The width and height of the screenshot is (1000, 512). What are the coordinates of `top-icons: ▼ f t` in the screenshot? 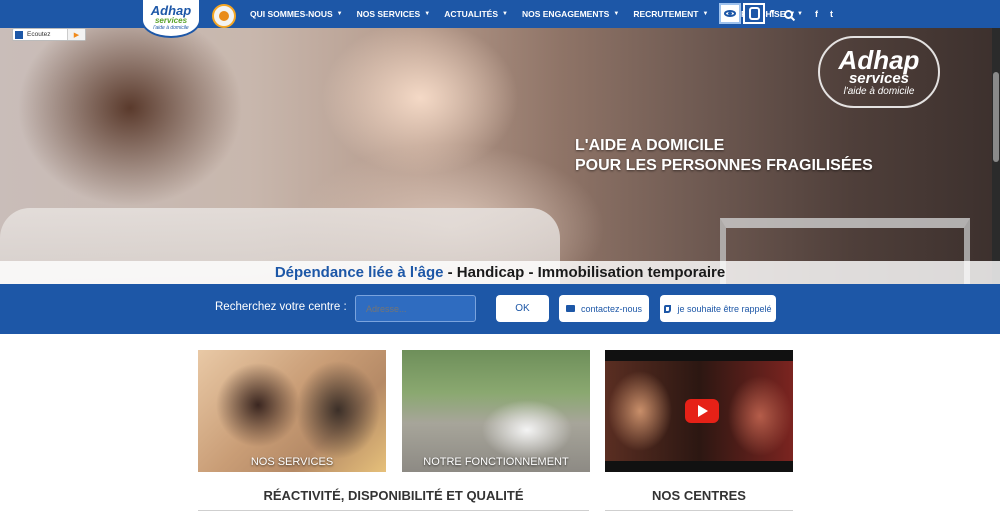 It's located at (808, 14).